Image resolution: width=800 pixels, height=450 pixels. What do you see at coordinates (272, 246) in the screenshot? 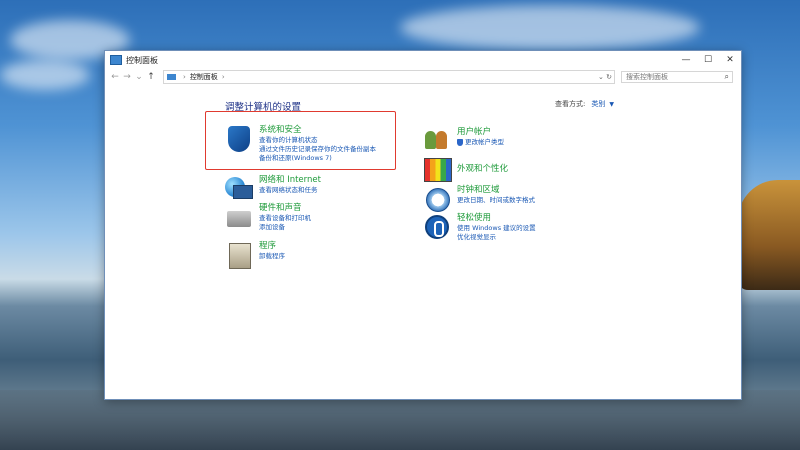
I see `category-title: 程序` at bounding box center [272, 246].